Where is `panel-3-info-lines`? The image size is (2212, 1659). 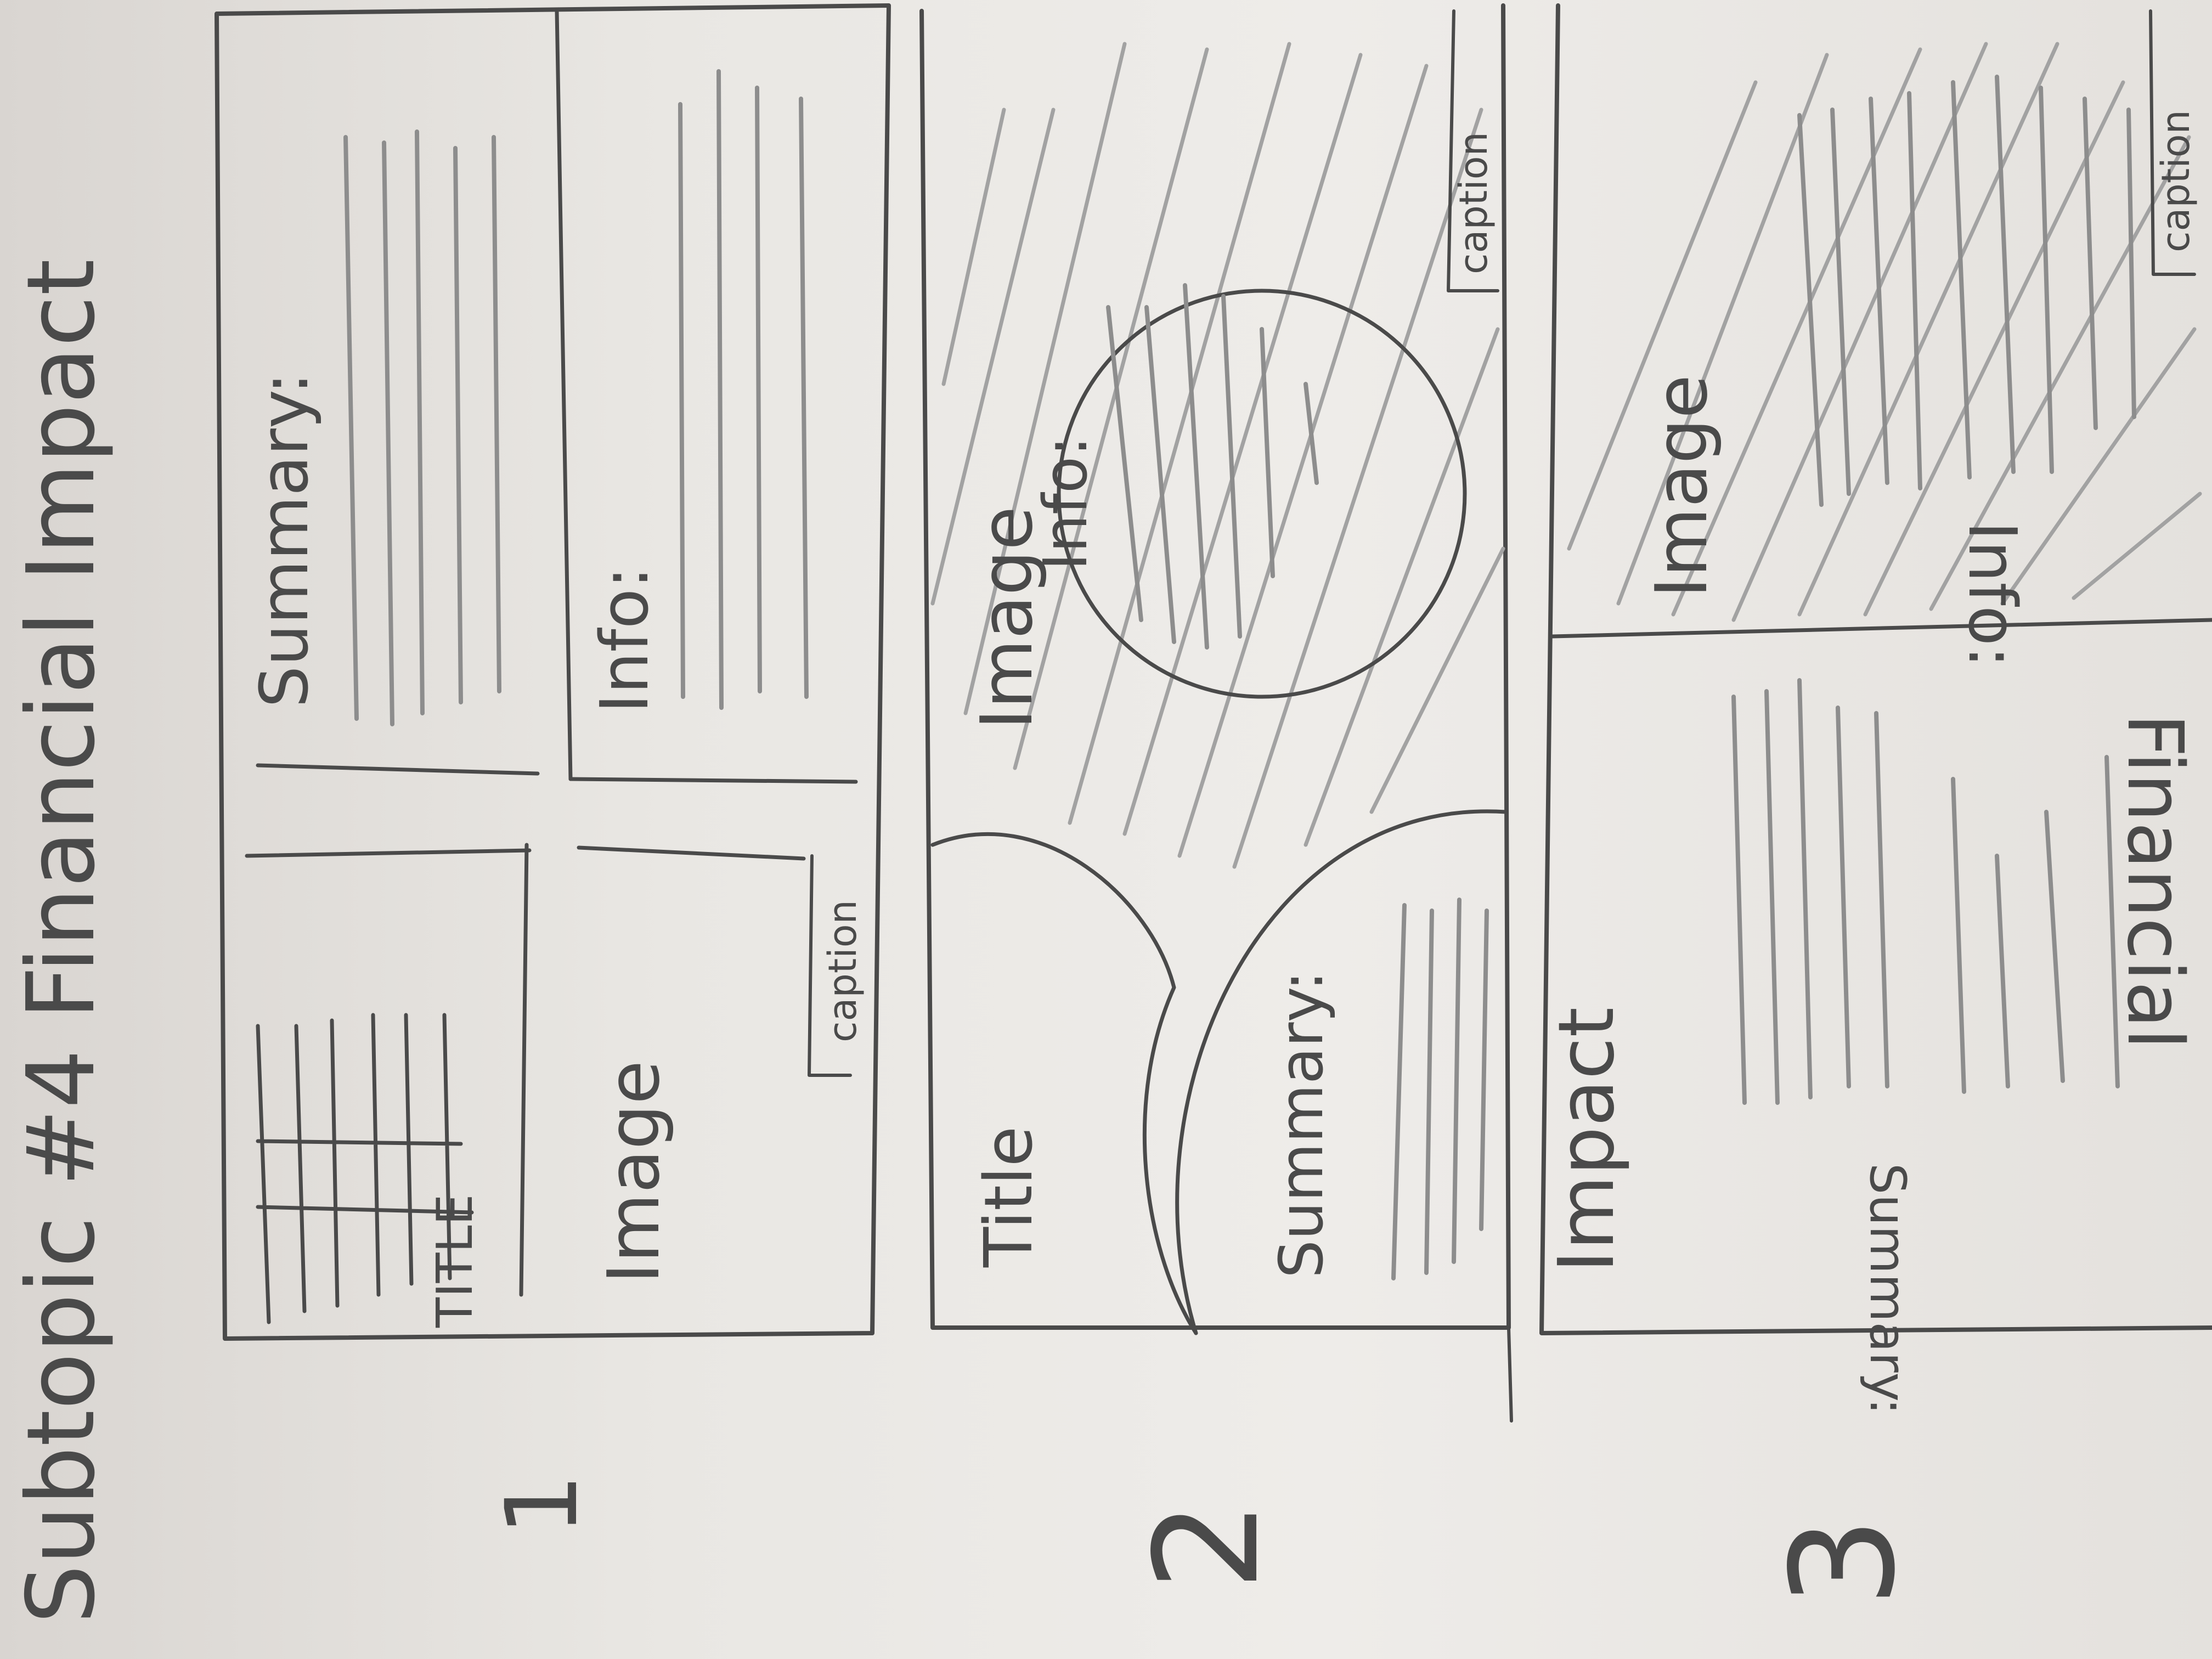
panel-3-info-lines is located at coordinates (1967, 291).